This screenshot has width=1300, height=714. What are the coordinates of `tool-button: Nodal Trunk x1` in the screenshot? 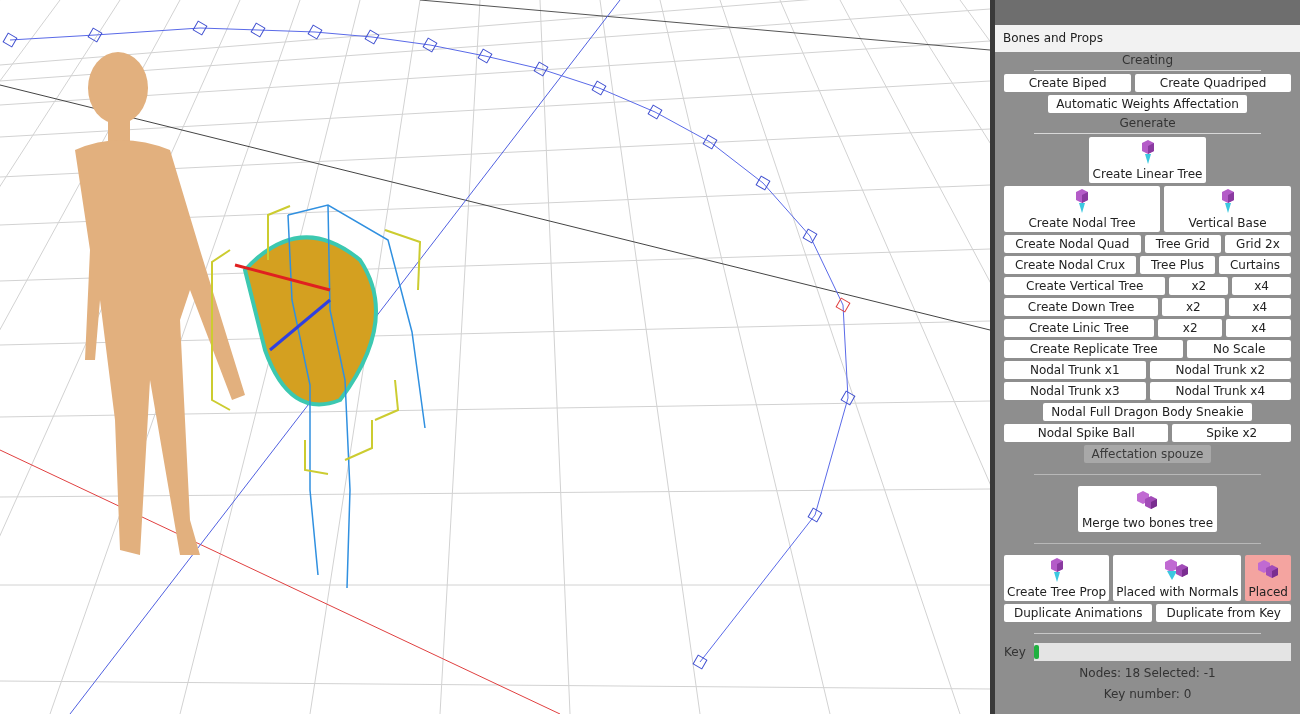 It's located at (1075, 370).